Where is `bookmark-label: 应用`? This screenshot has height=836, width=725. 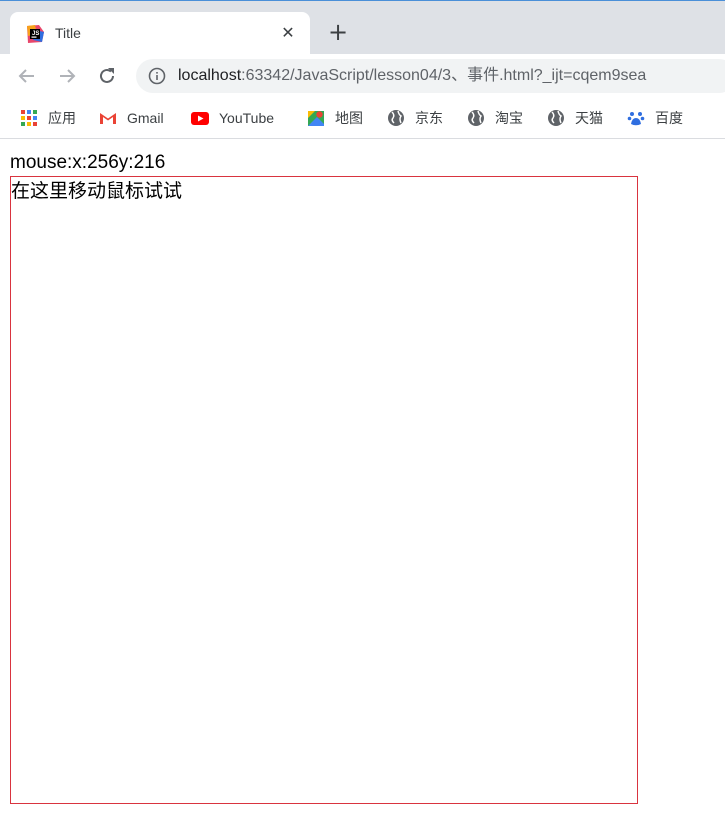
bookmark-label: 应用 is located at coordinates (62, 118).